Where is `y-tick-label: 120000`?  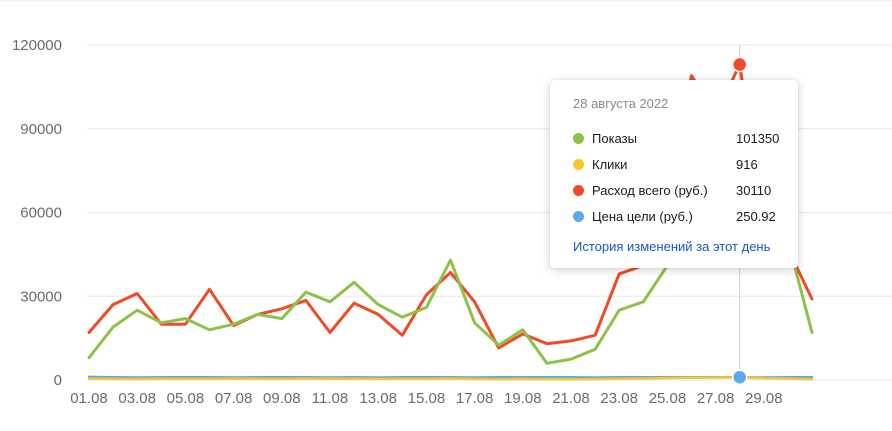 y-tick-label: 120000 is located at coordinates (37, 45).